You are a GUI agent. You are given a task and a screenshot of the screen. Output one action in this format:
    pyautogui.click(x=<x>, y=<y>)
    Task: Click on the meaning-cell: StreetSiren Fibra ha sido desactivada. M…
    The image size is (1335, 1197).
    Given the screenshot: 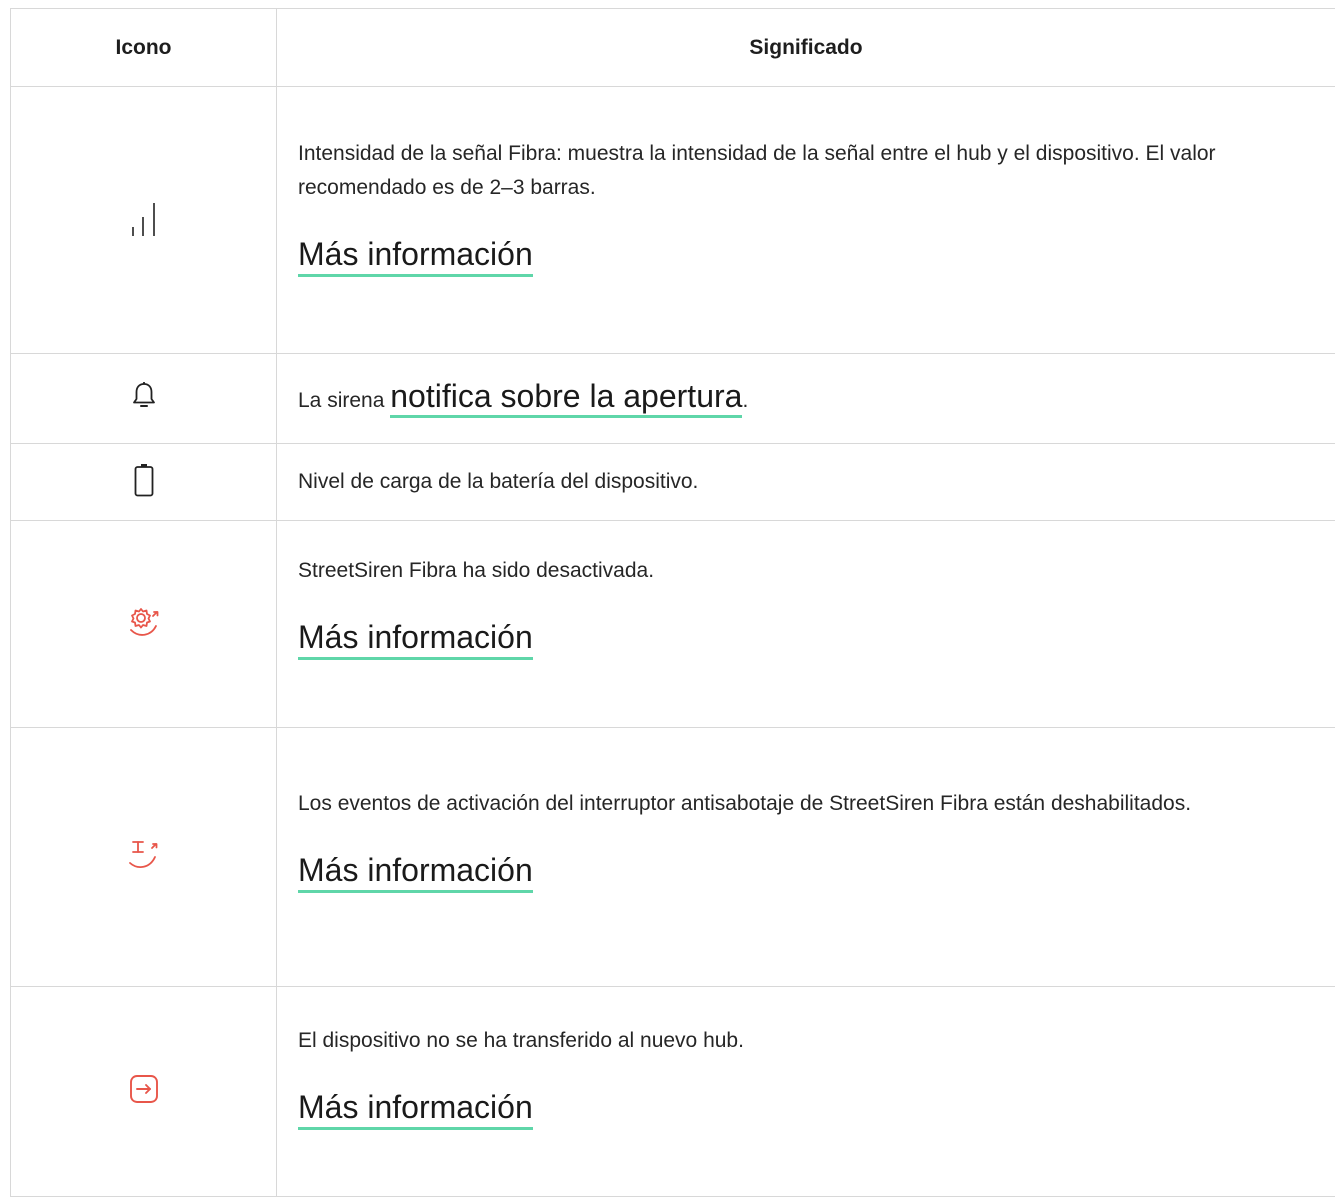 What is the action you would take?
    pyautogui.click(x=806, y=624)
    